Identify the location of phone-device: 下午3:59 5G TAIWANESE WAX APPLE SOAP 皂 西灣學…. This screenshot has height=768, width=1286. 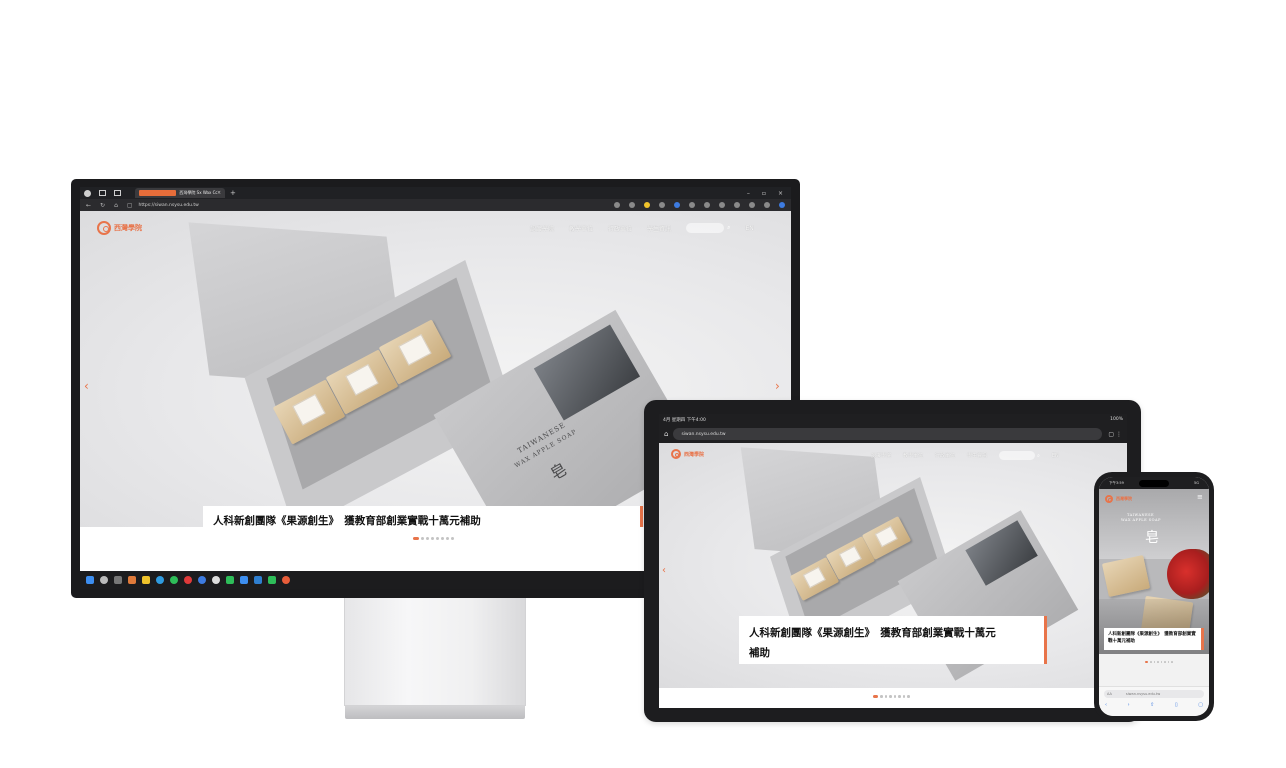
(1154, 596).